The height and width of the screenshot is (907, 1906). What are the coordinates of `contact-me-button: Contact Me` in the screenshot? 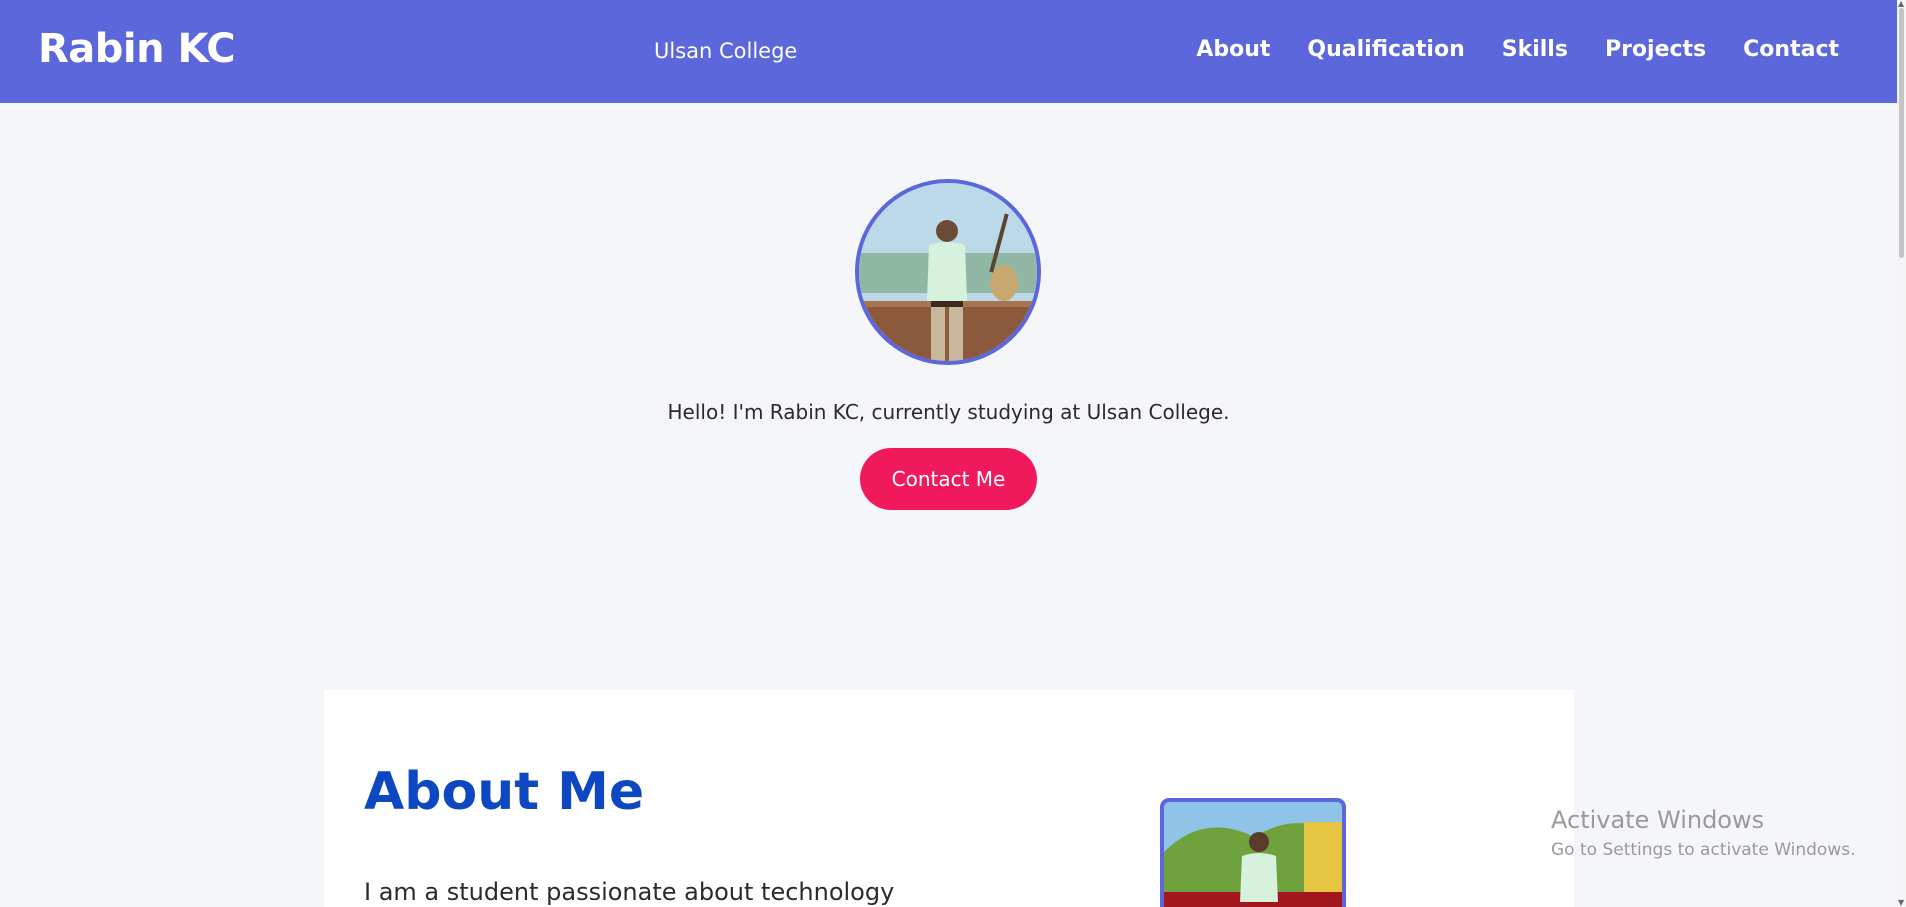 It's located at (948, 479).